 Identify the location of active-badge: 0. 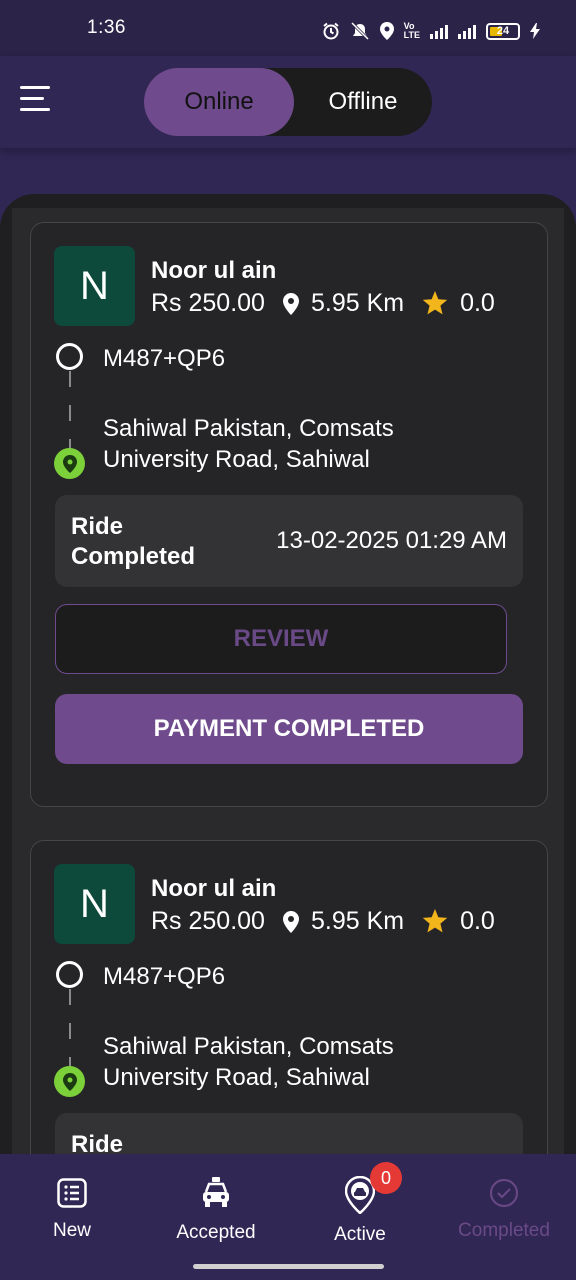
(386, 1178).